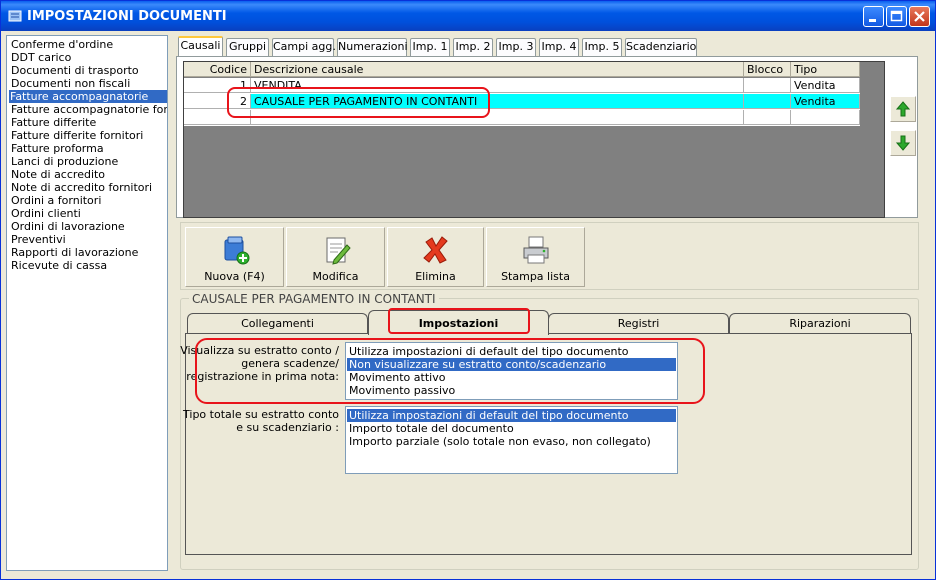  What do you see at coordinates (497, 69) in the screenshot?
I see `col-header-descrizione: Descrizione causale` at bounding box center [497, 69].